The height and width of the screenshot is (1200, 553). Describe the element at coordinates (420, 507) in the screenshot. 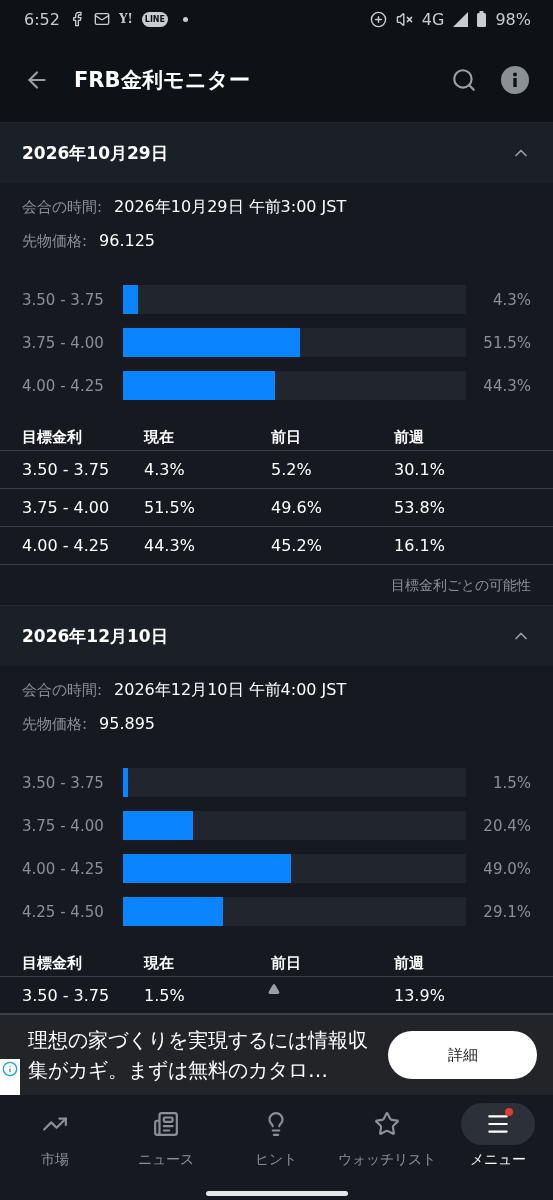

I see `table-cell-text: 53.8%` at that location.